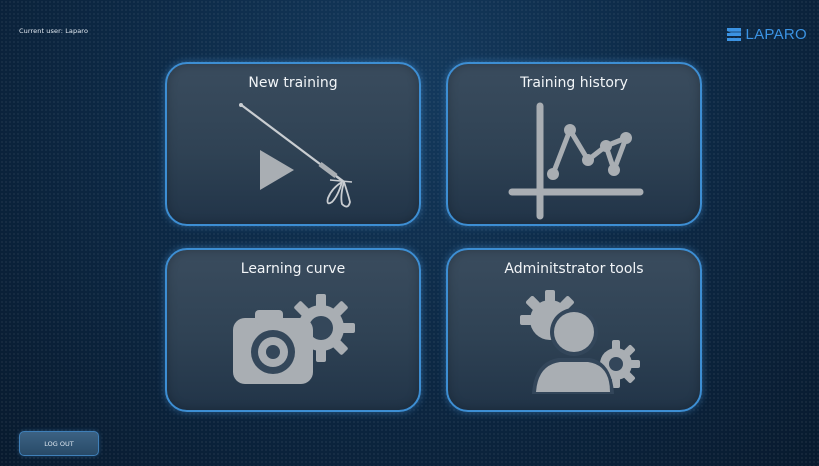 The height and width of the screenshot is (466, 819). I want to click on user-gears-icon, so click(580, 342).